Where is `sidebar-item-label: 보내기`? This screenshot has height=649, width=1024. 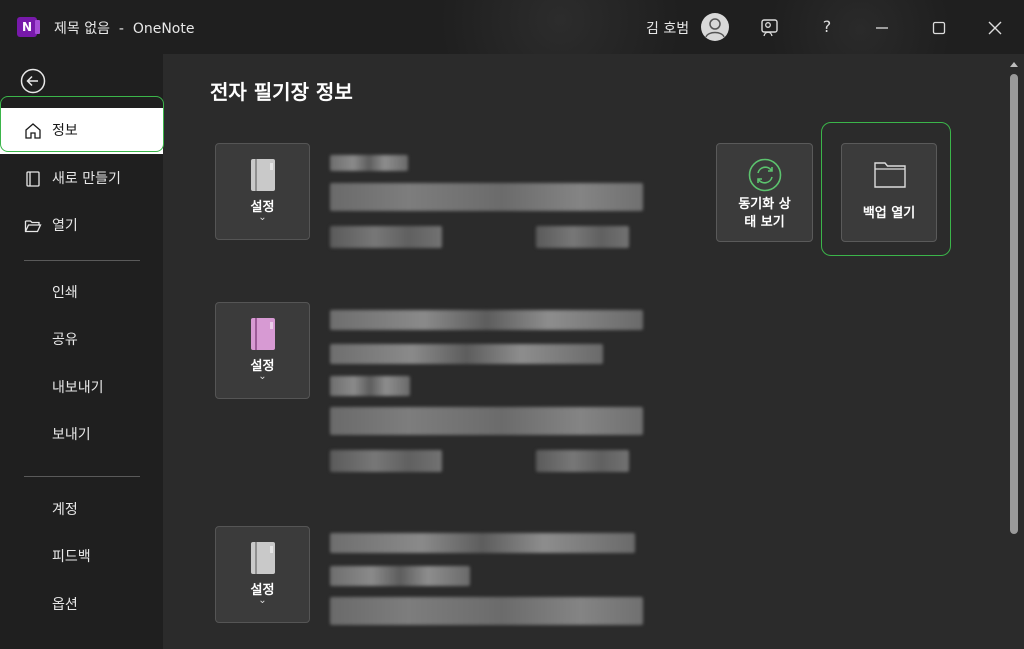
sidebar-item-label: 보내기 is located at coordinates (71, 435).